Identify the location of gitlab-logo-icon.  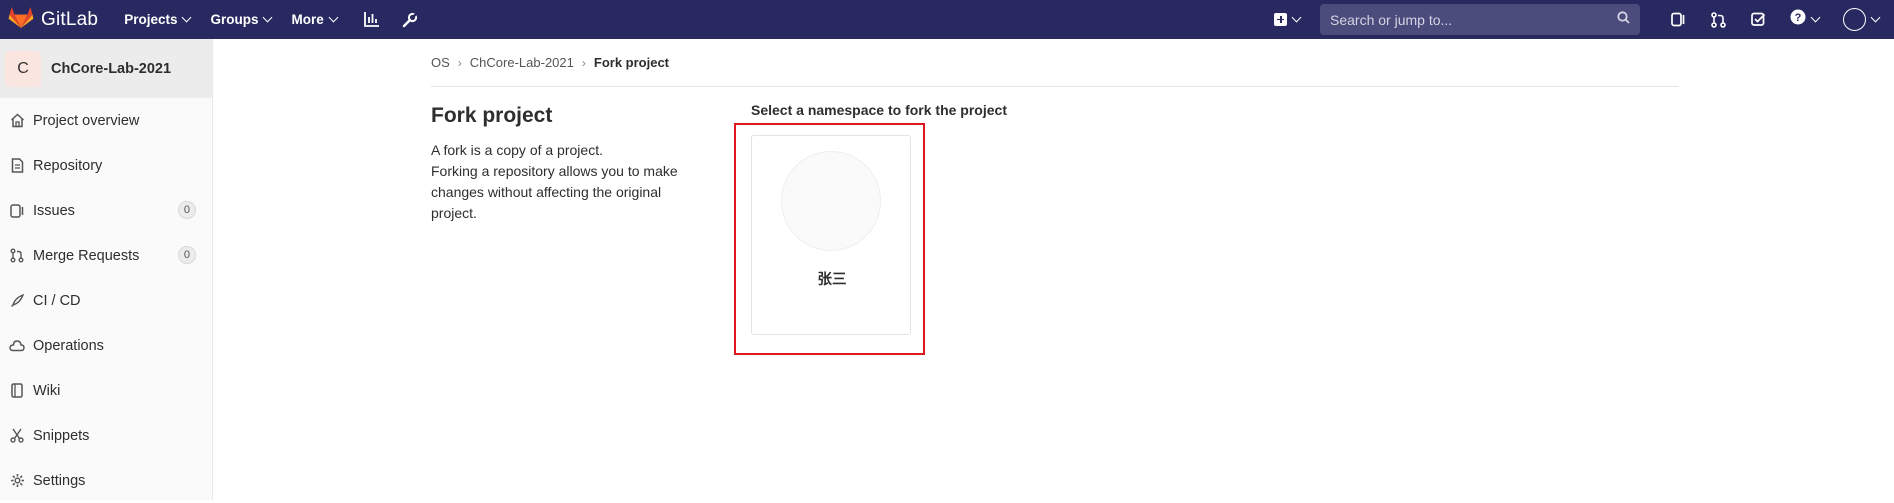
(21, 19).